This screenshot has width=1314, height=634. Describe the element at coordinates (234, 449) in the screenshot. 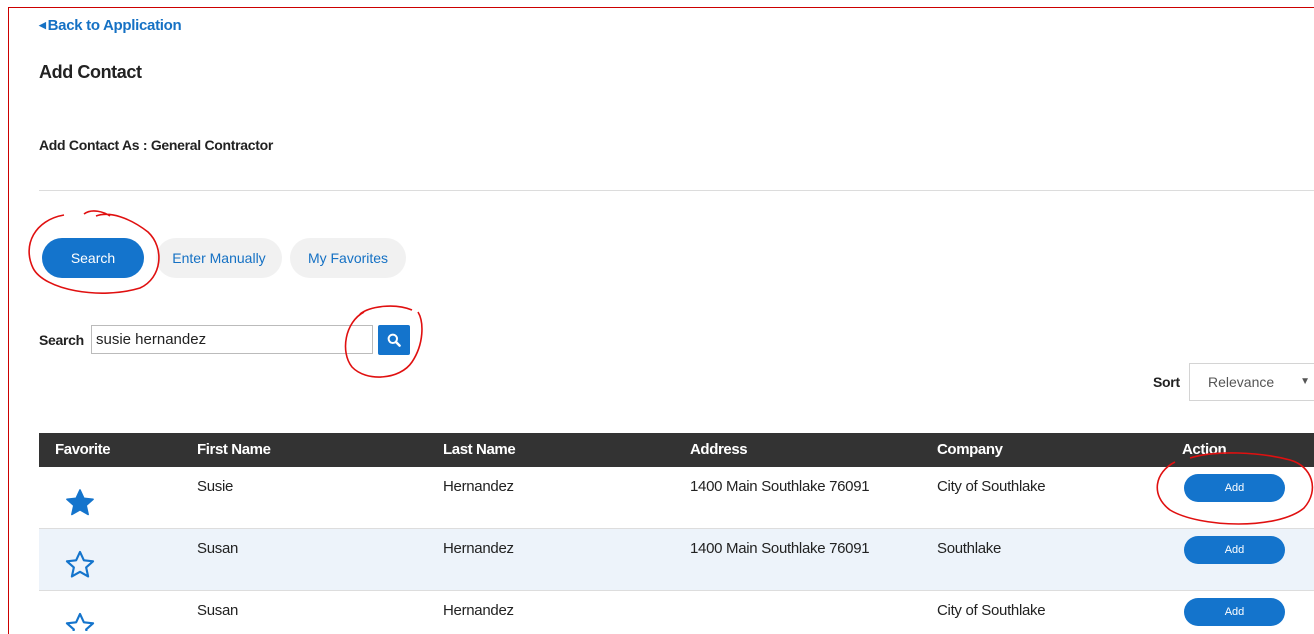

I see `header-first-name: First Name` at that location.